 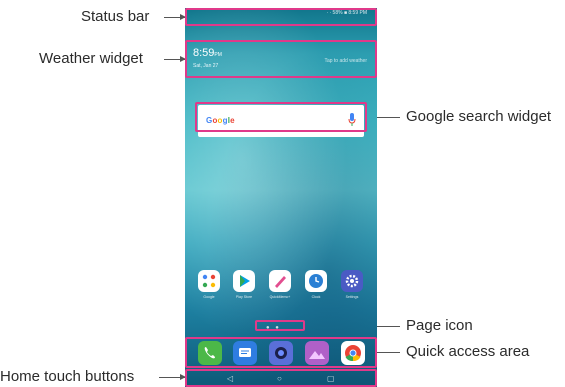 What do you see at coordinates (115, 16) in the screenshot?
I see `status-bar-label: Status bar` at bounding box center [115, 16].